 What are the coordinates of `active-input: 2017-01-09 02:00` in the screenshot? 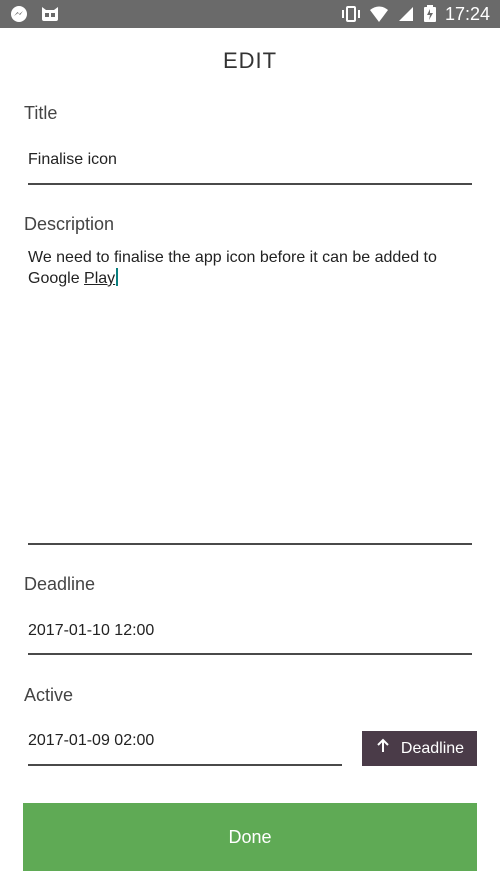 It's located at (91, 741).